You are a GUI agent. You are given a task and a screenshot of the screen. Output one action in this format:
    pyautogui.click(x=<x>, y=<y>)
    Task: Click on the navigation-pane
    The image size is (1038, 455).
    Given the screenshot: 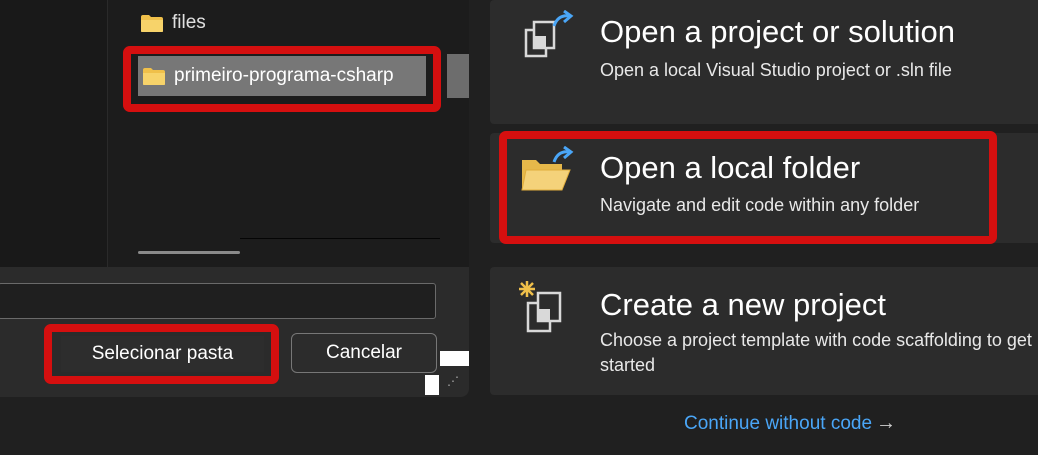 What is the action you would take?
    pyautogui.click(x=54, y=133)
    